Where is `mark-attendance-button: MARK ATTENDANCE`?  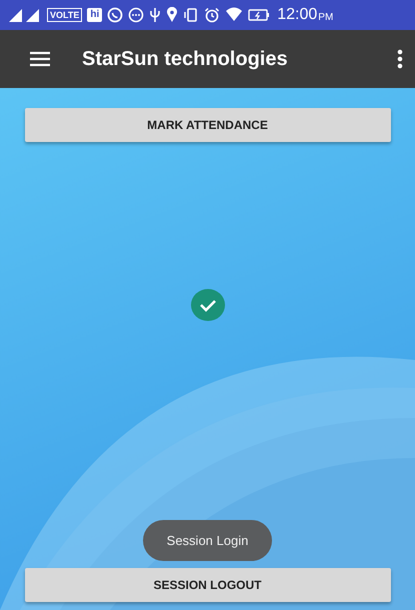 mark-attendance-button: MARK ATTENDANCE is located at coordinates (207, 125).